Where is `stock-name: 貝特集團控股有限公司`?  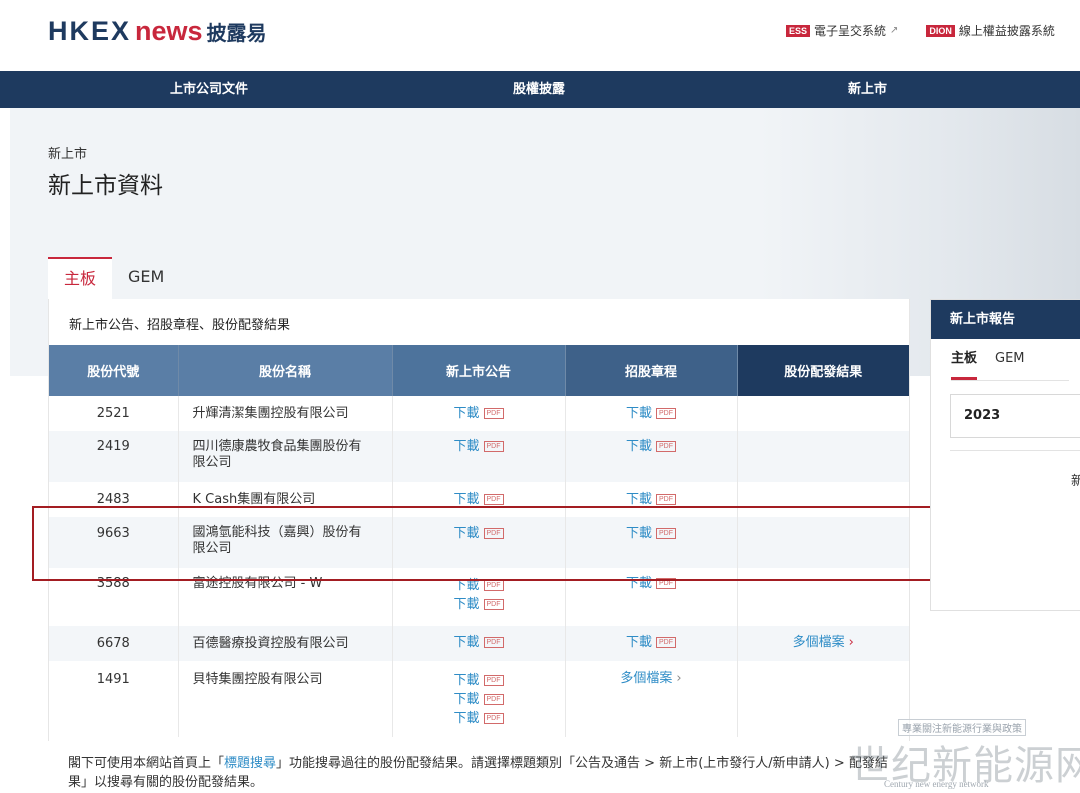
stock-name: 貝特集團控股有限公司 is located at coordinates (257, 679).